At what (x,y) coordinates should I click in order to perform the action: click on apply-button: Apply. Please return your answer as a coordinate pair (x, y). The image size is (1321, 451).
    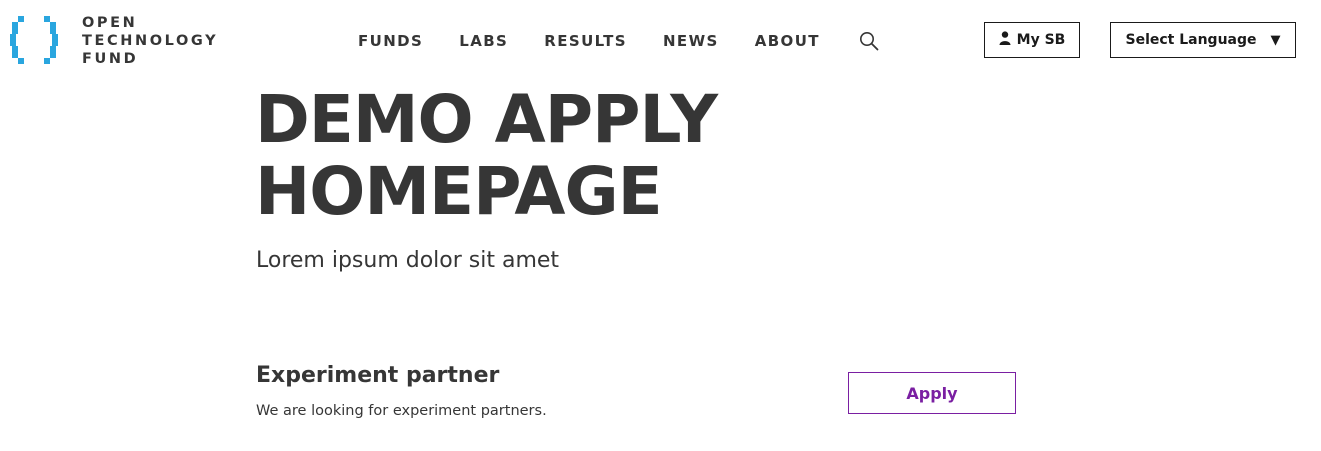
    Looking at the image, I should click on (932, 393).